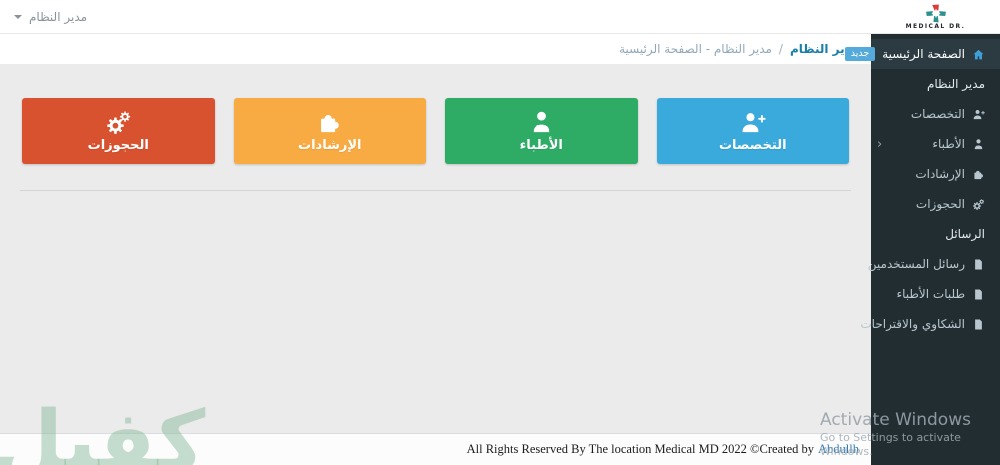 The height and width of the screenshot is (465, 1000). Describe the element at coordinates (978, 54) in the screenshot. I see `home-icon` at that location.